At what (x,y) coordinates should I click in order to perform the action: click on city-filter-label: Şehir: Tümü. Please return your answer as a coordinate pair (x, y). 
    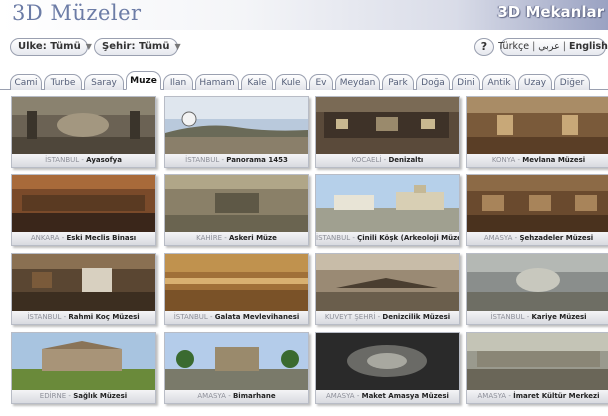
    Looking at the image, I should click on (136, 46).